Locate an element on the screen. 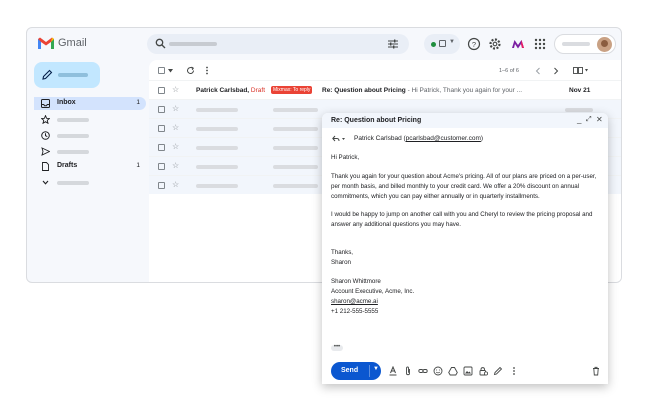 The width and height of the screenshot is (650, 398). email-date: Nov 21 is located at coordinates (580, 90).